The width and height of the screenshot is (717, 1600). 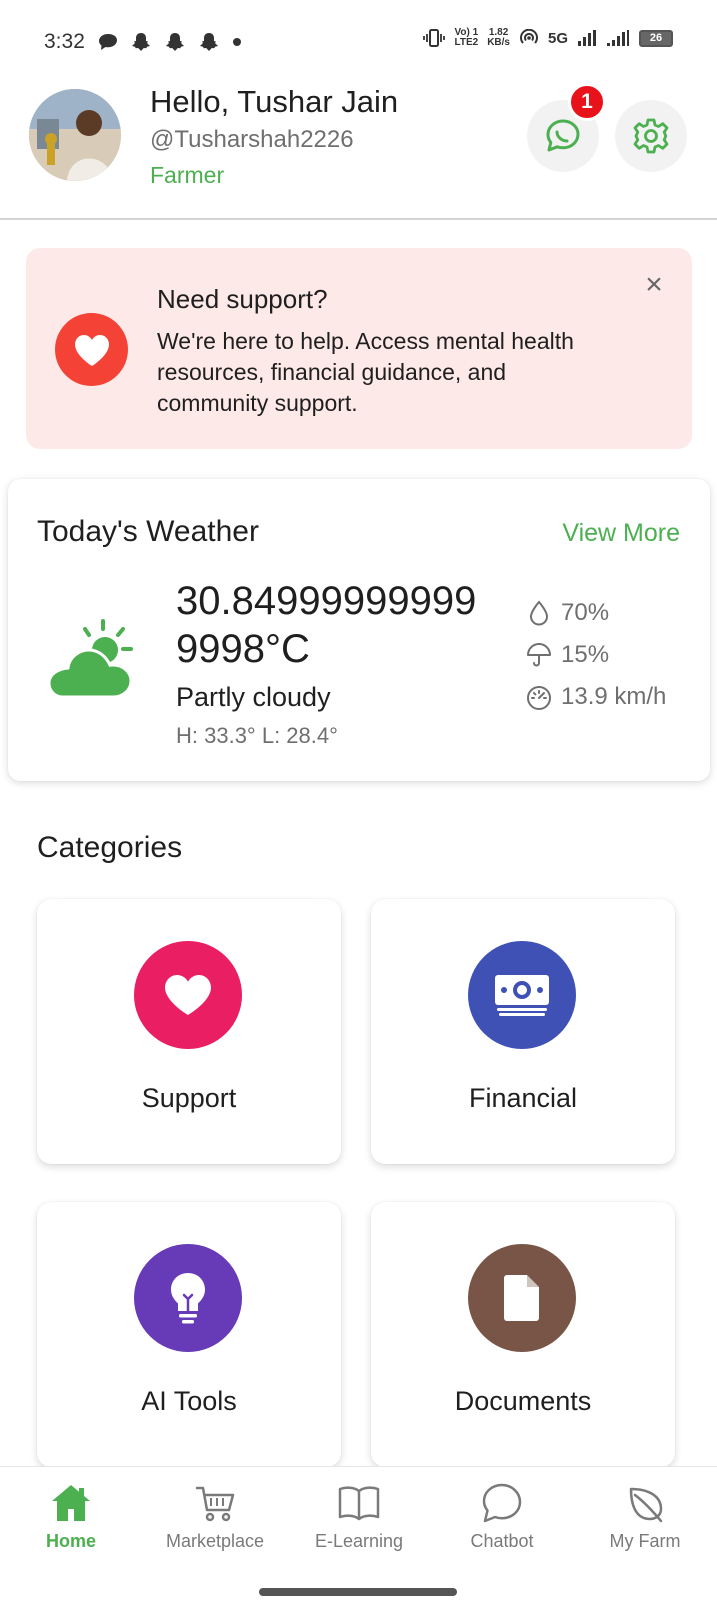 What do you see at coordinates (71, 1523) in the screenshot?
I see `nav-home: Home` at bounding box center [71, 1523].